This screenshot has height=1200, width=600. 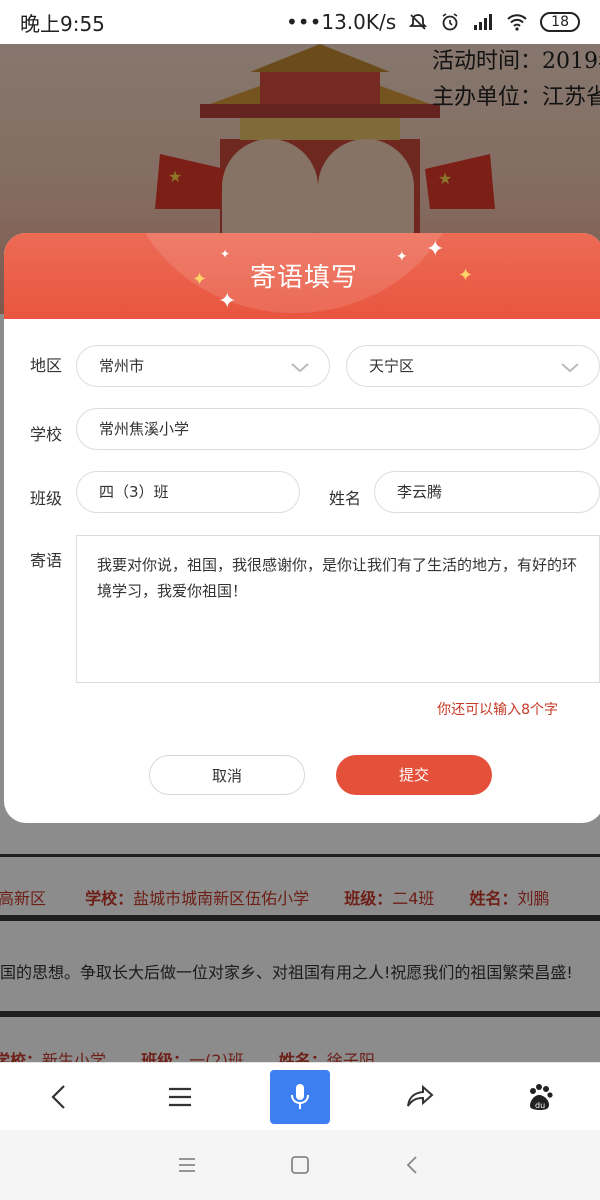 I want to click on baidu-button: du, so click(x=540, y=1097).